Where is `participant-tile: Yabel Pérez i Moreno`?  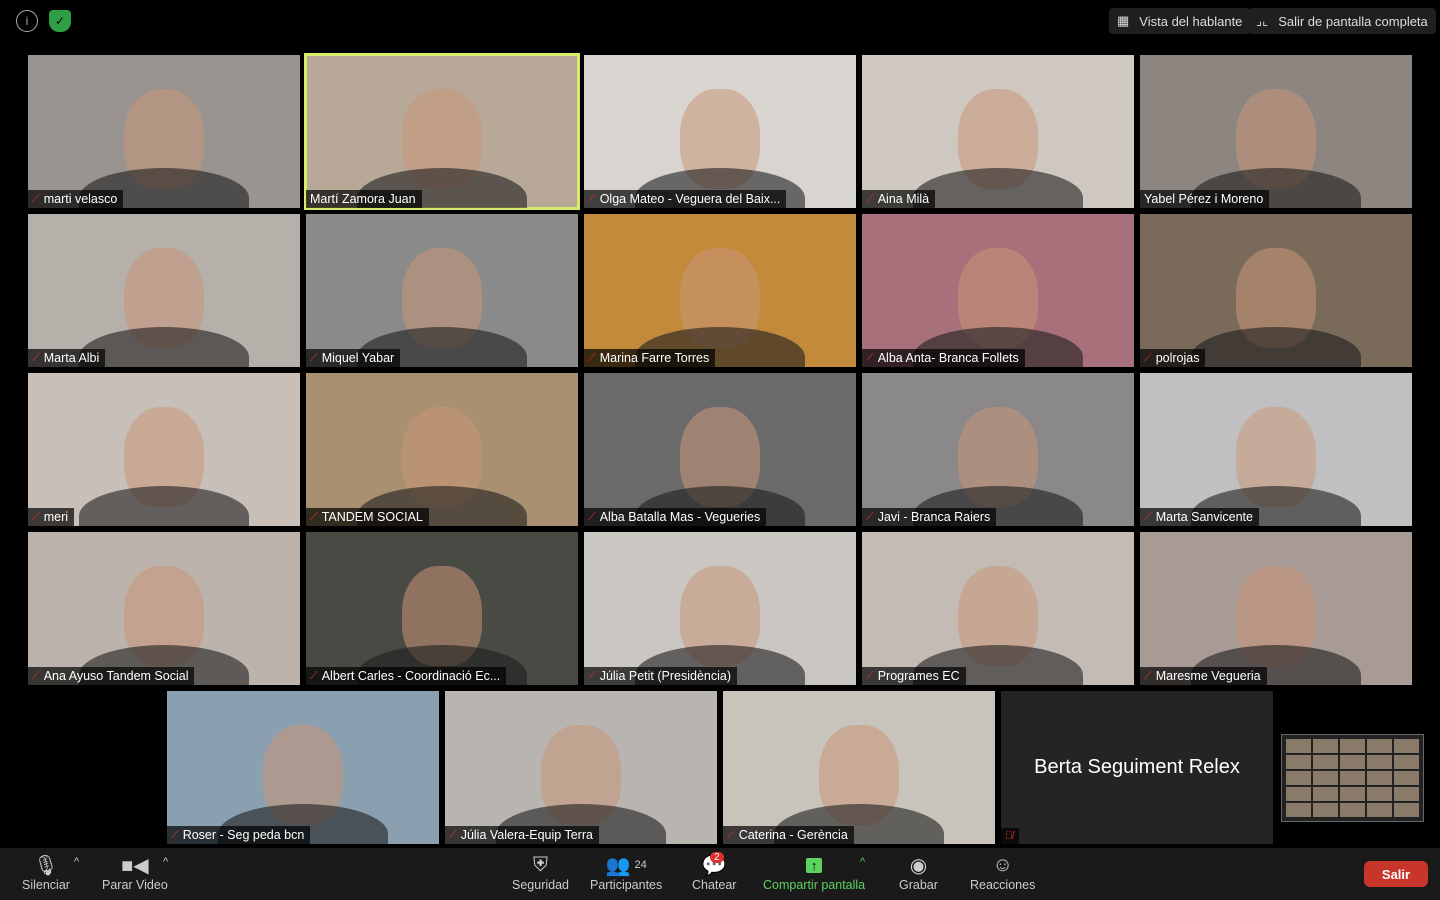 participant-tile: Yabel Pérez i Moreno is located at coordinates (1276, 131).